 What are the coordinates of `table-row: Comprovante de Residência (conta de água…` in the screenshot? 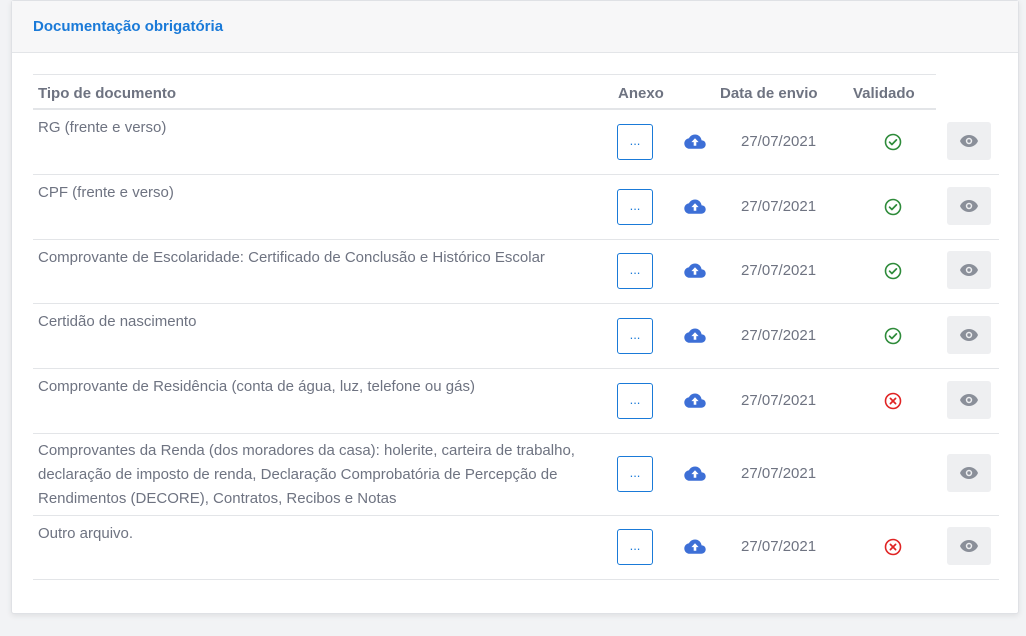 It's located at (516, 401).